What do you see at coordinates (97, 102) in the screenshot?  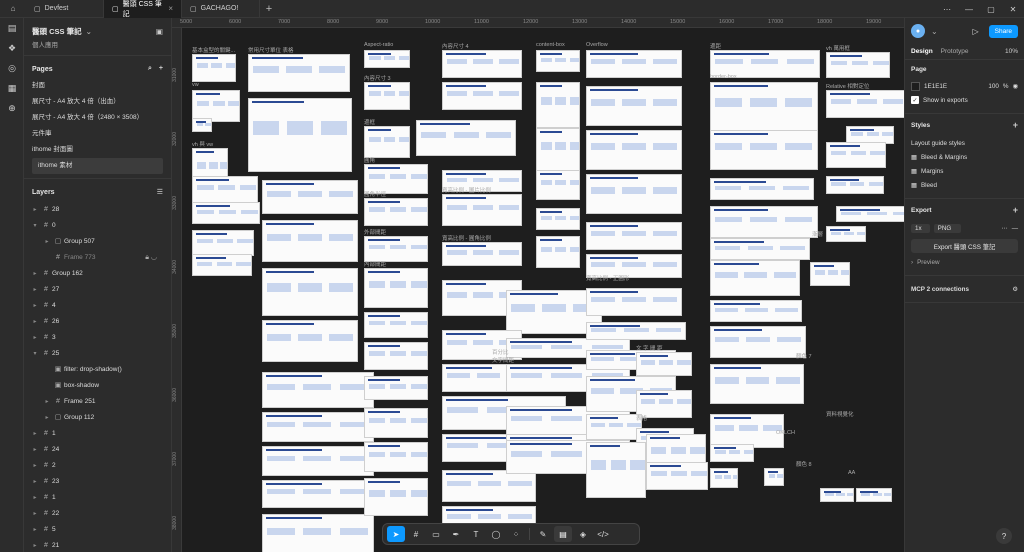 I see `page-item: 展尺寸 - A4 放大 4 倍（出血）` at bounding box center [97, 102].